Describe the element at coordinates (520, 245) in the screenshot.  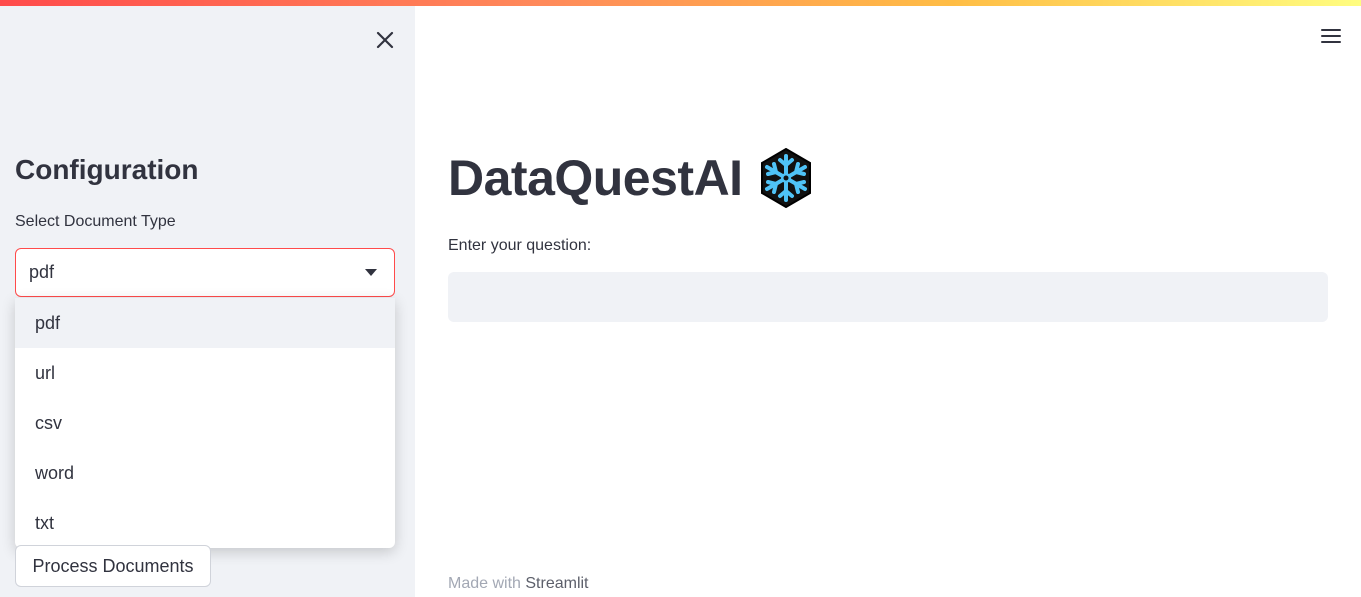
I see `question-label: Enter your question:` at that location.